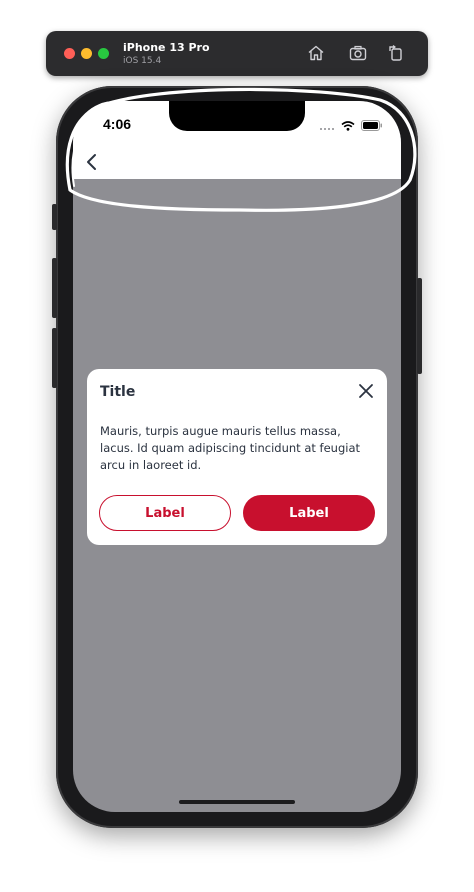  I want to click on minimize-window-button, so click(86, 53).